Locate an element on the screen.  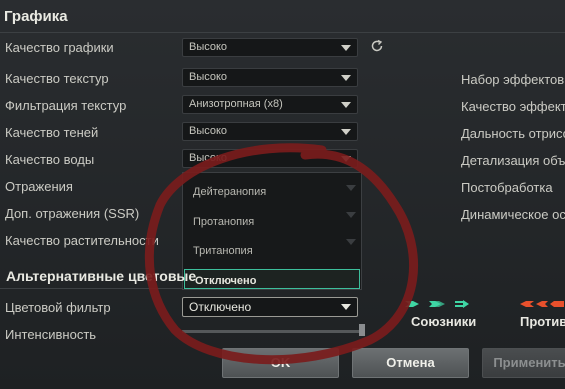
label-draw-distance: Дальность отрисо is located at coordinates (513, 133).